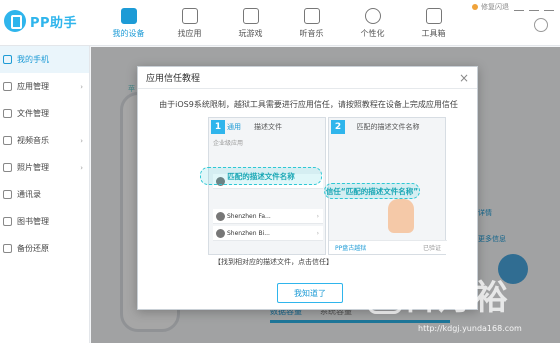  I want to click on menu-icon, so click(519, 7).